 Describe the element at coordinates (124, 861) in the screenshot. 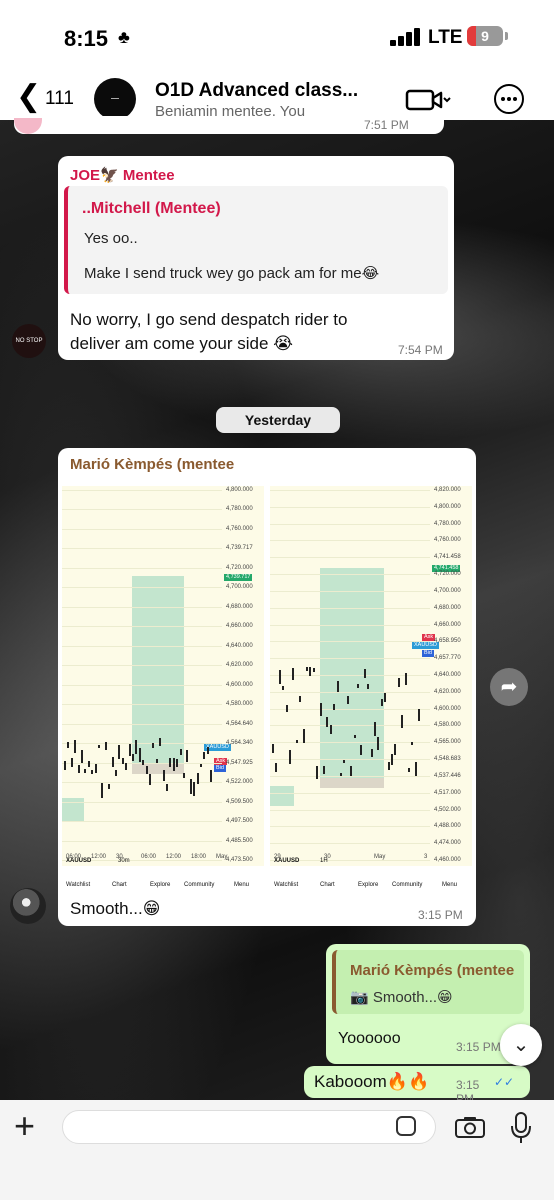

I see `timeframe-label: 30m` at that location.